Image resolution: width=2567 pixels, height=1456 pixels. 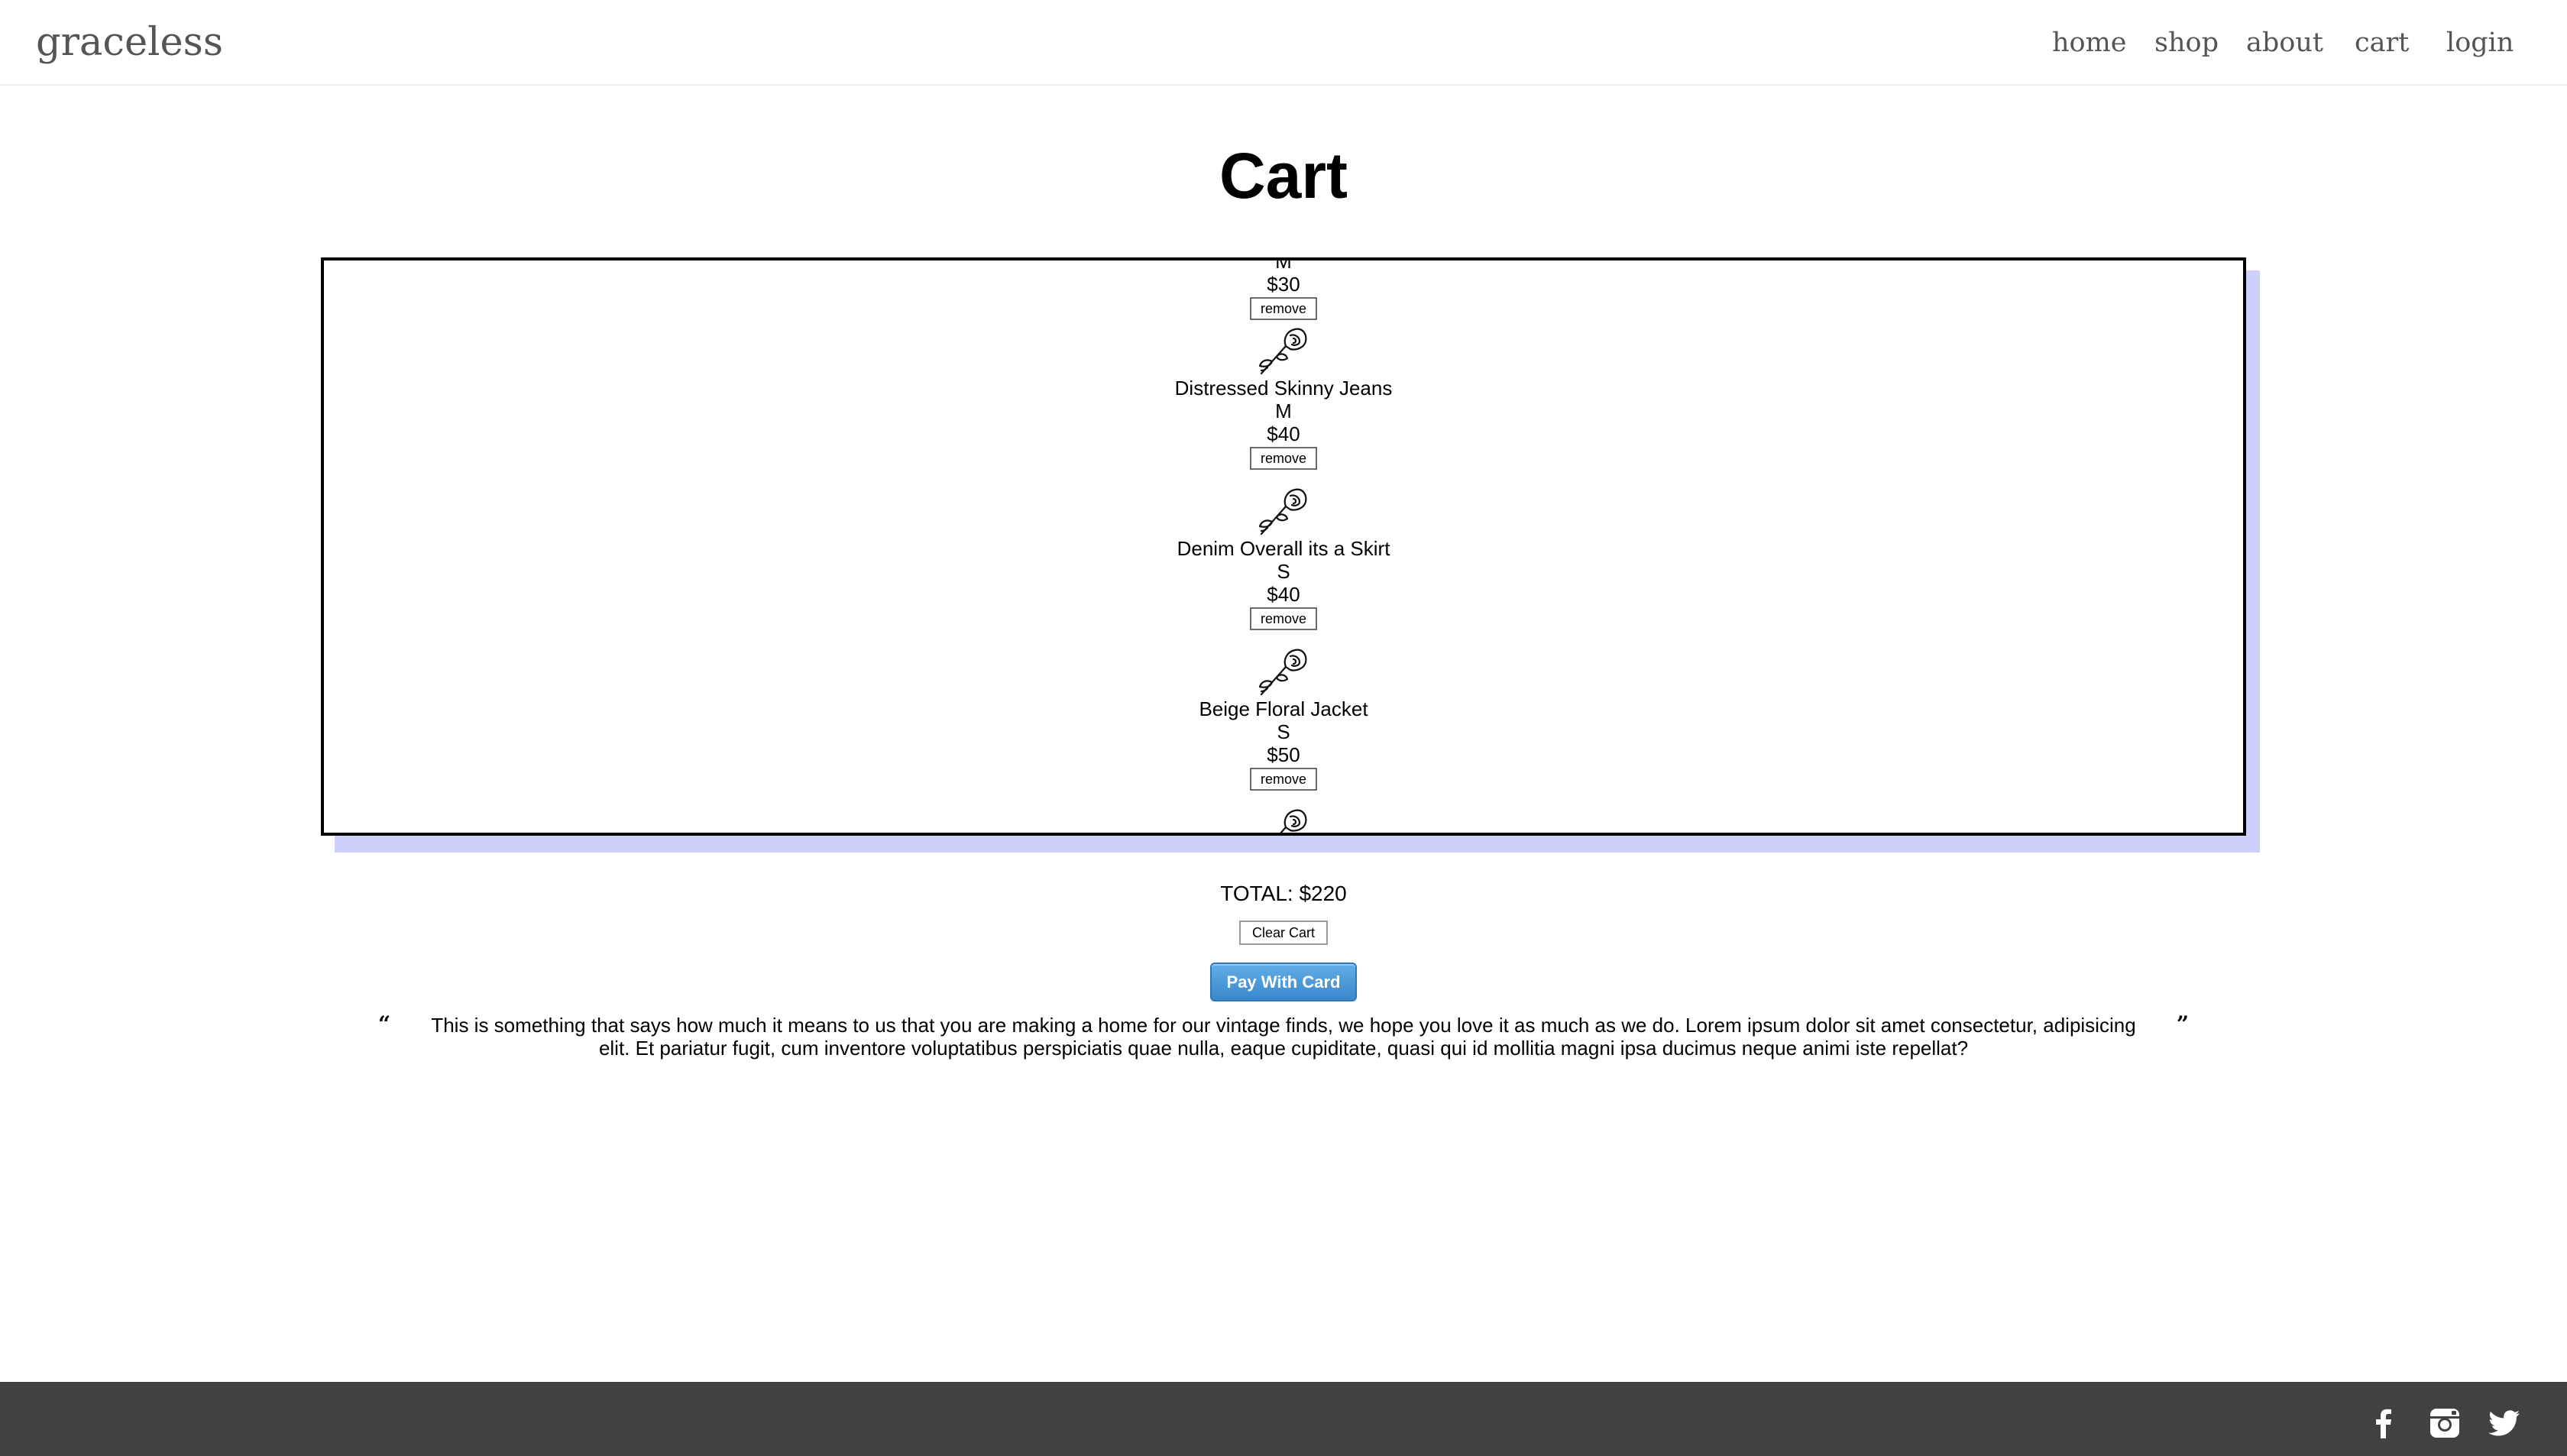 What do you see at coordinates (2444, 1423) in the screenshot?
I see `instagram-icon` at bounding box center [2444, 1423].